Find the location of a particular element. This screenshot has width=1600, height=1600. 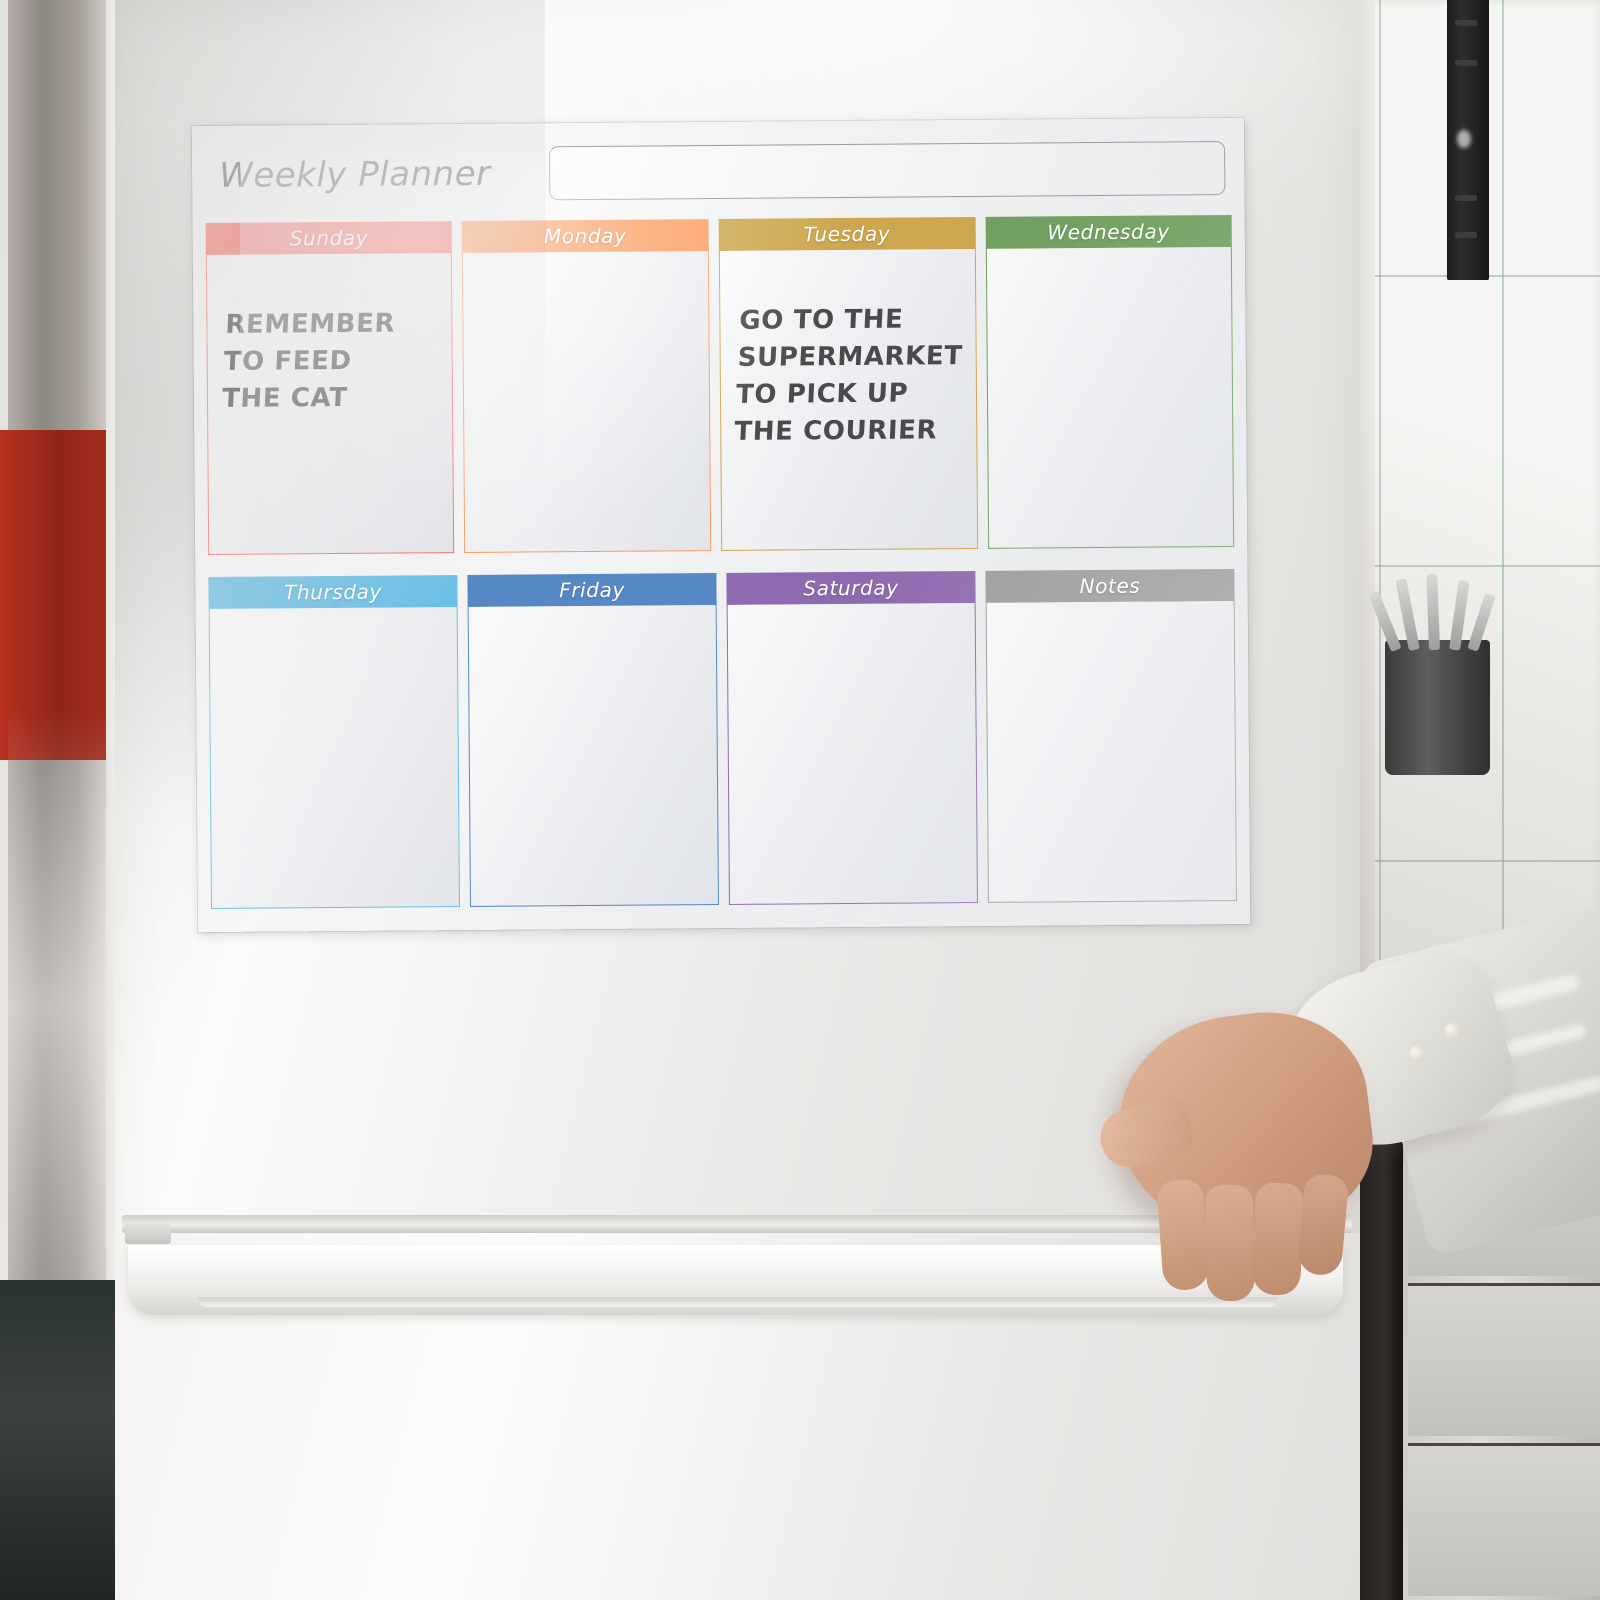

day-cell-thursday: Thursday is located at coordinates (334, 742).